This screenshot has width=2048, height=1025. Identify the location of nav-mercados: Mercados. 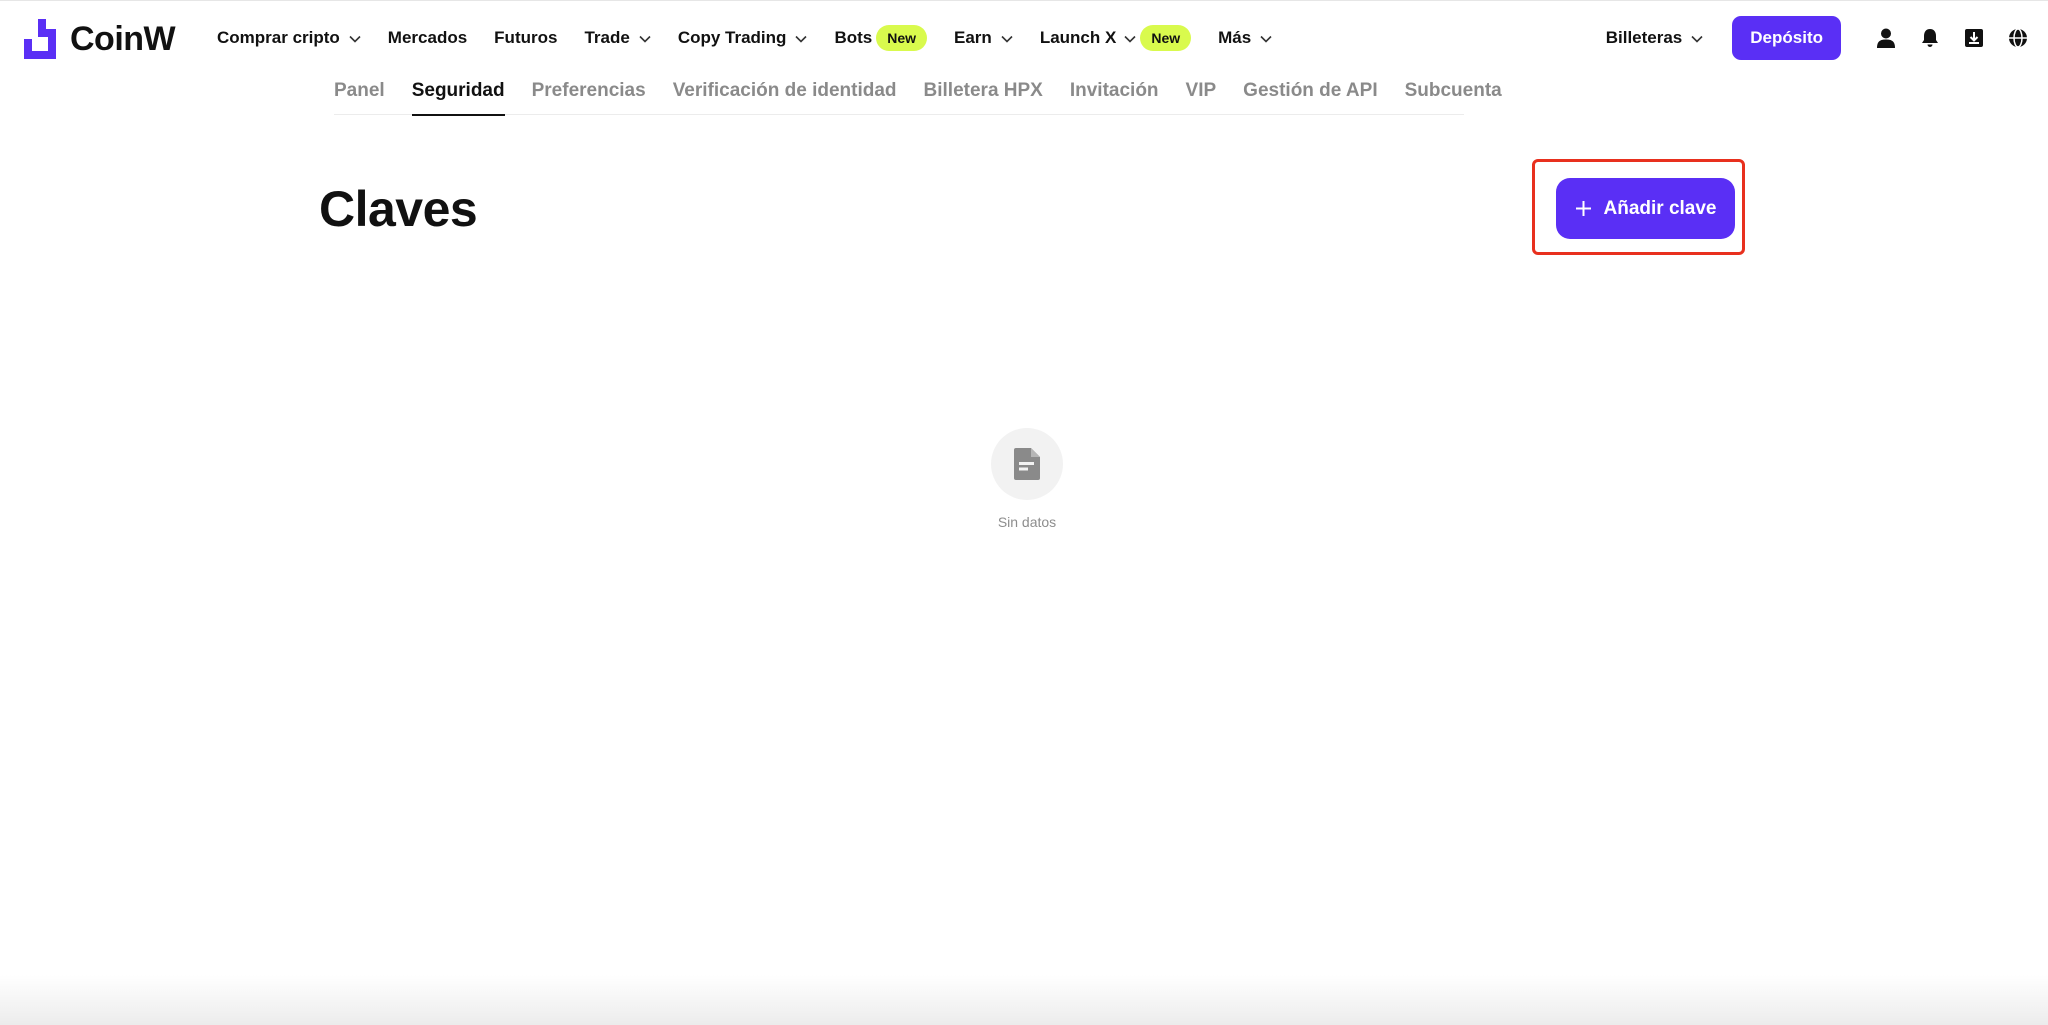
(427, 38).